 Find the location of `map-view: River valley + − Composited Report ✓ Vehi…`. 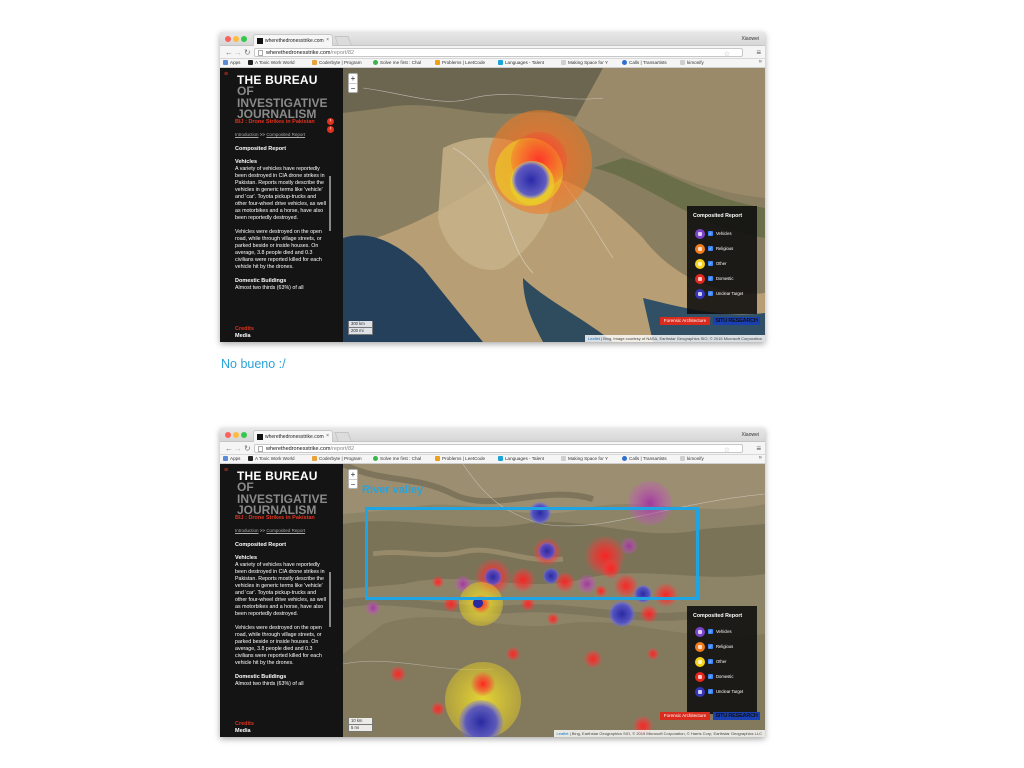

map-view: River valley + − Composited Report ✓ Vehi… is located at coordinates (554, 600).